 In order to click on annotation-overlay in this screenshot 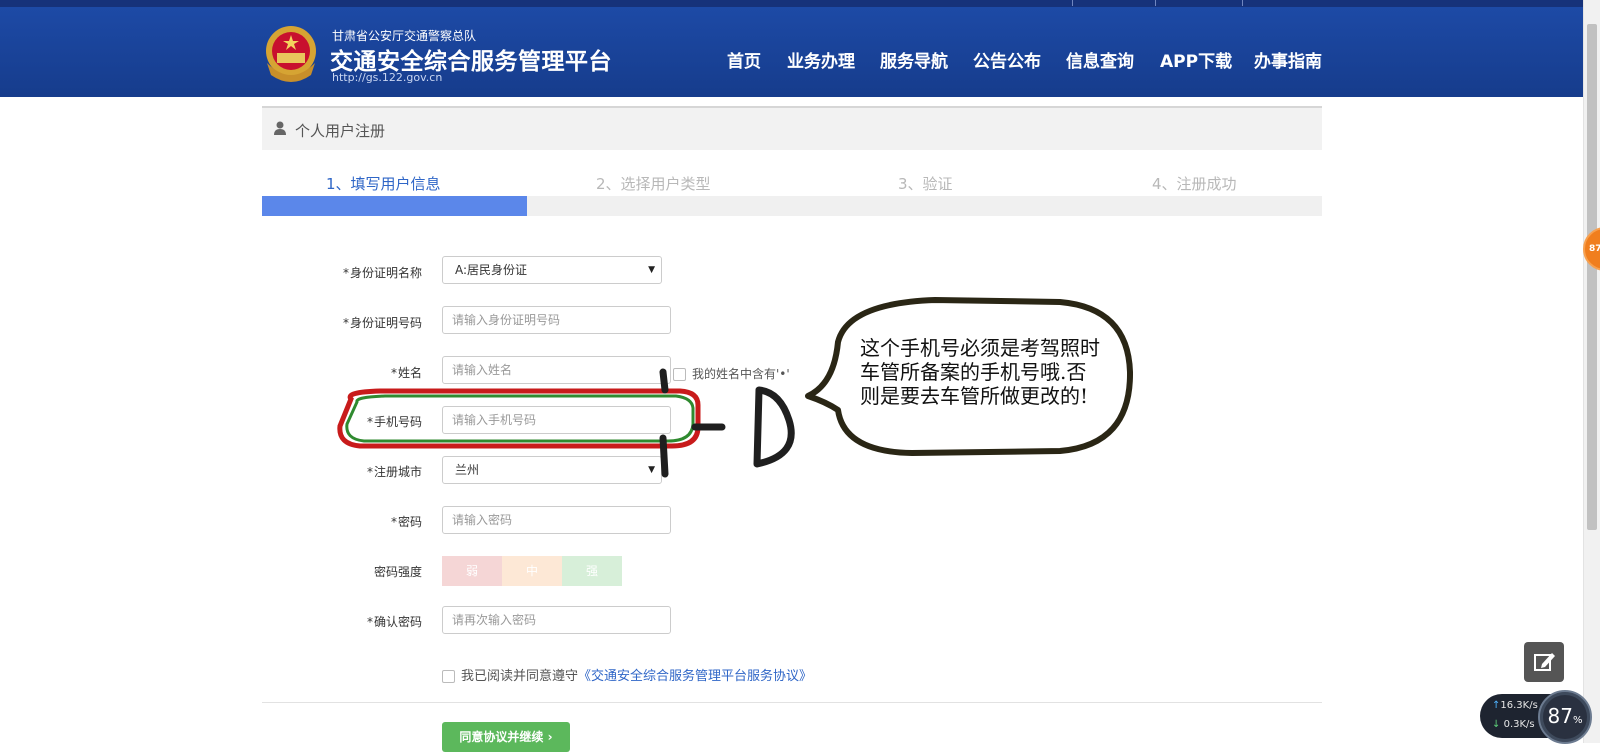, I will do `click(735, 387)`.